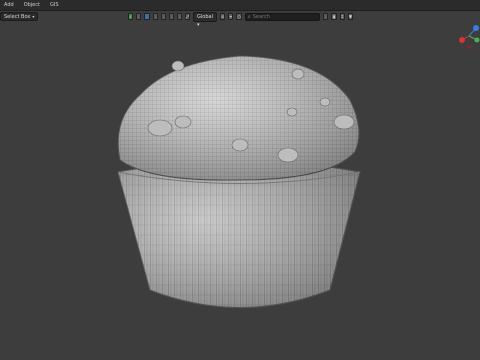 The image size is (480, 360). What do you see at coordinates (179, 16) in the screenshot?
I see `select-intersect-icon` at bounding box center [179, 16].